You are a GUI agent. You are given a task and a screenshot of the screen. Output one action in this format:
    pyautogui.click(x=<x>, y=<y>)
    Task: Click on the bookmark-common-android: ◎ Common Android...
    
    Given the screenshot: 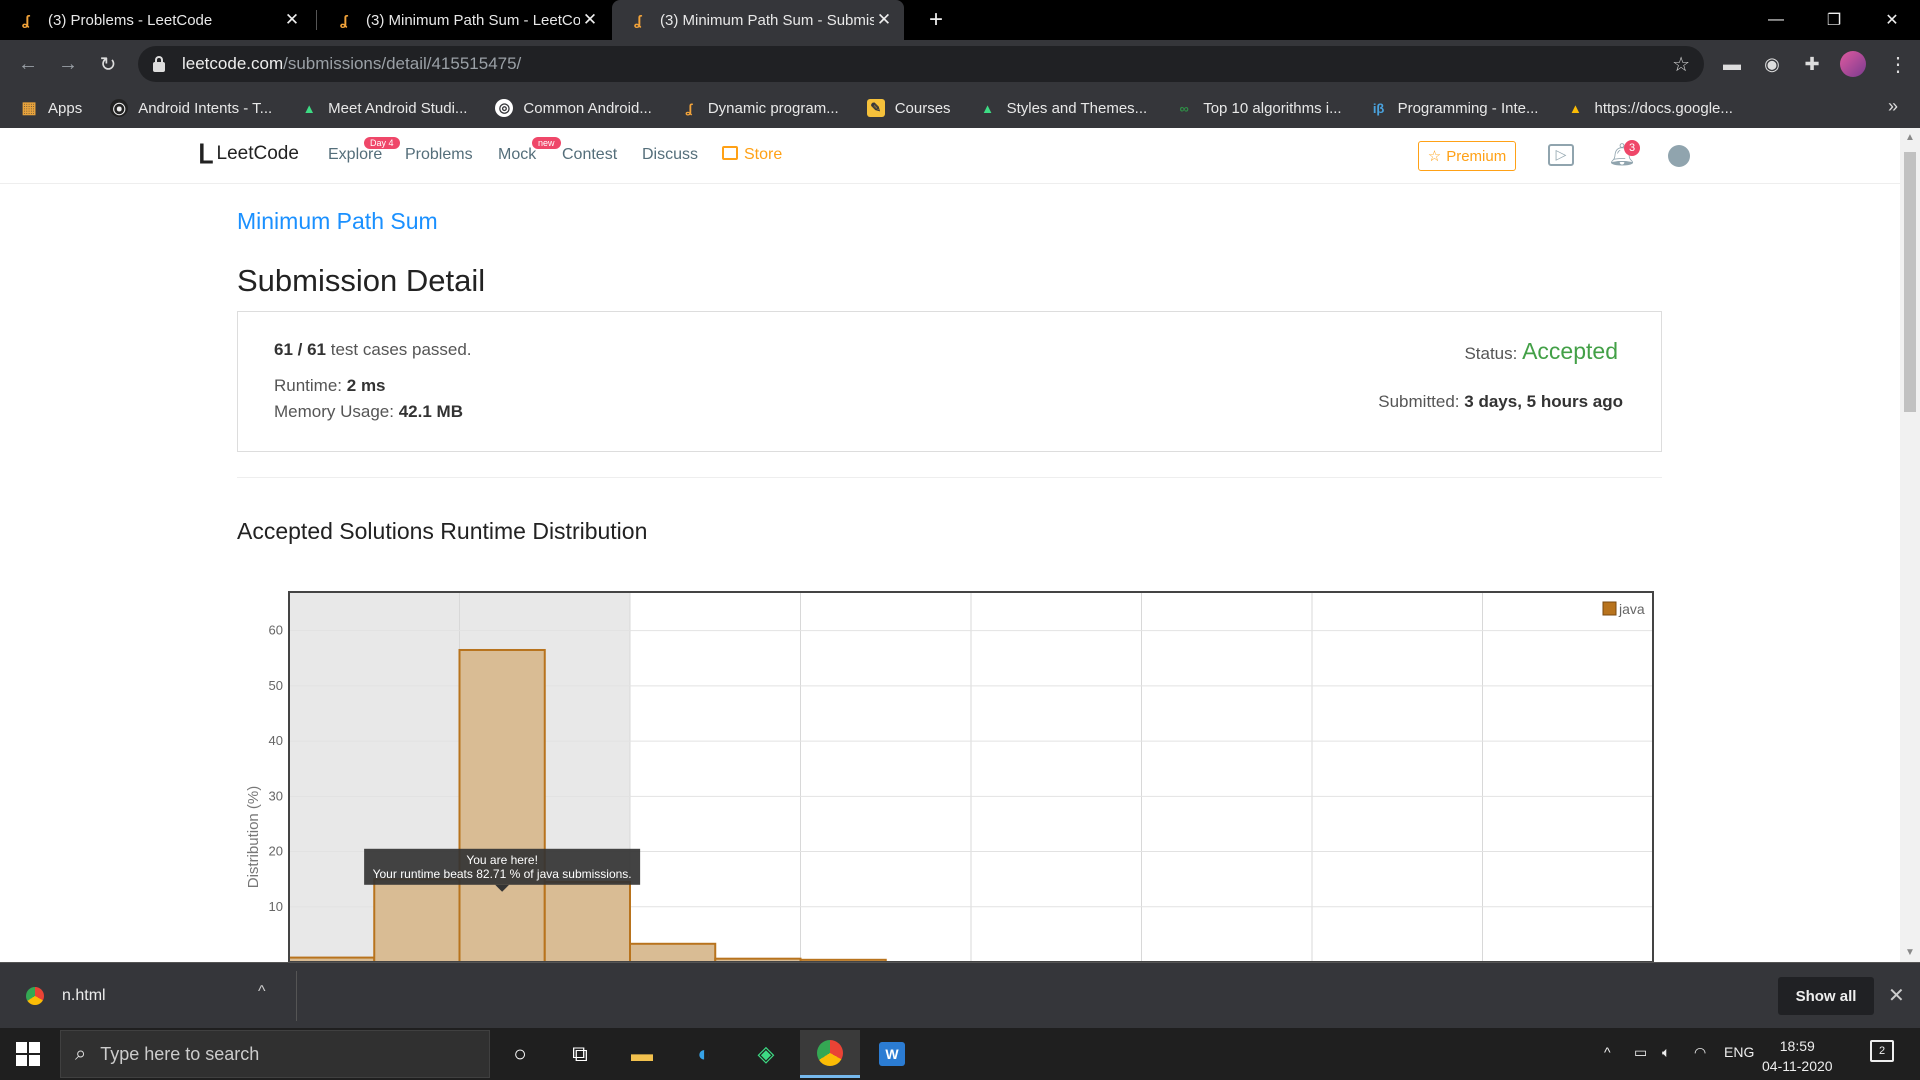 What is the action you would take?
    pyautogui.click(x=573, y=108)
    